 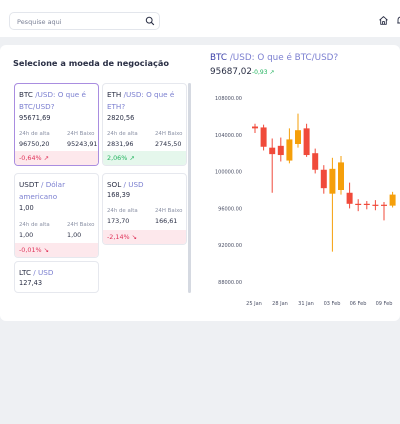 I want to click on top-bar, so click(x=200, y=18).